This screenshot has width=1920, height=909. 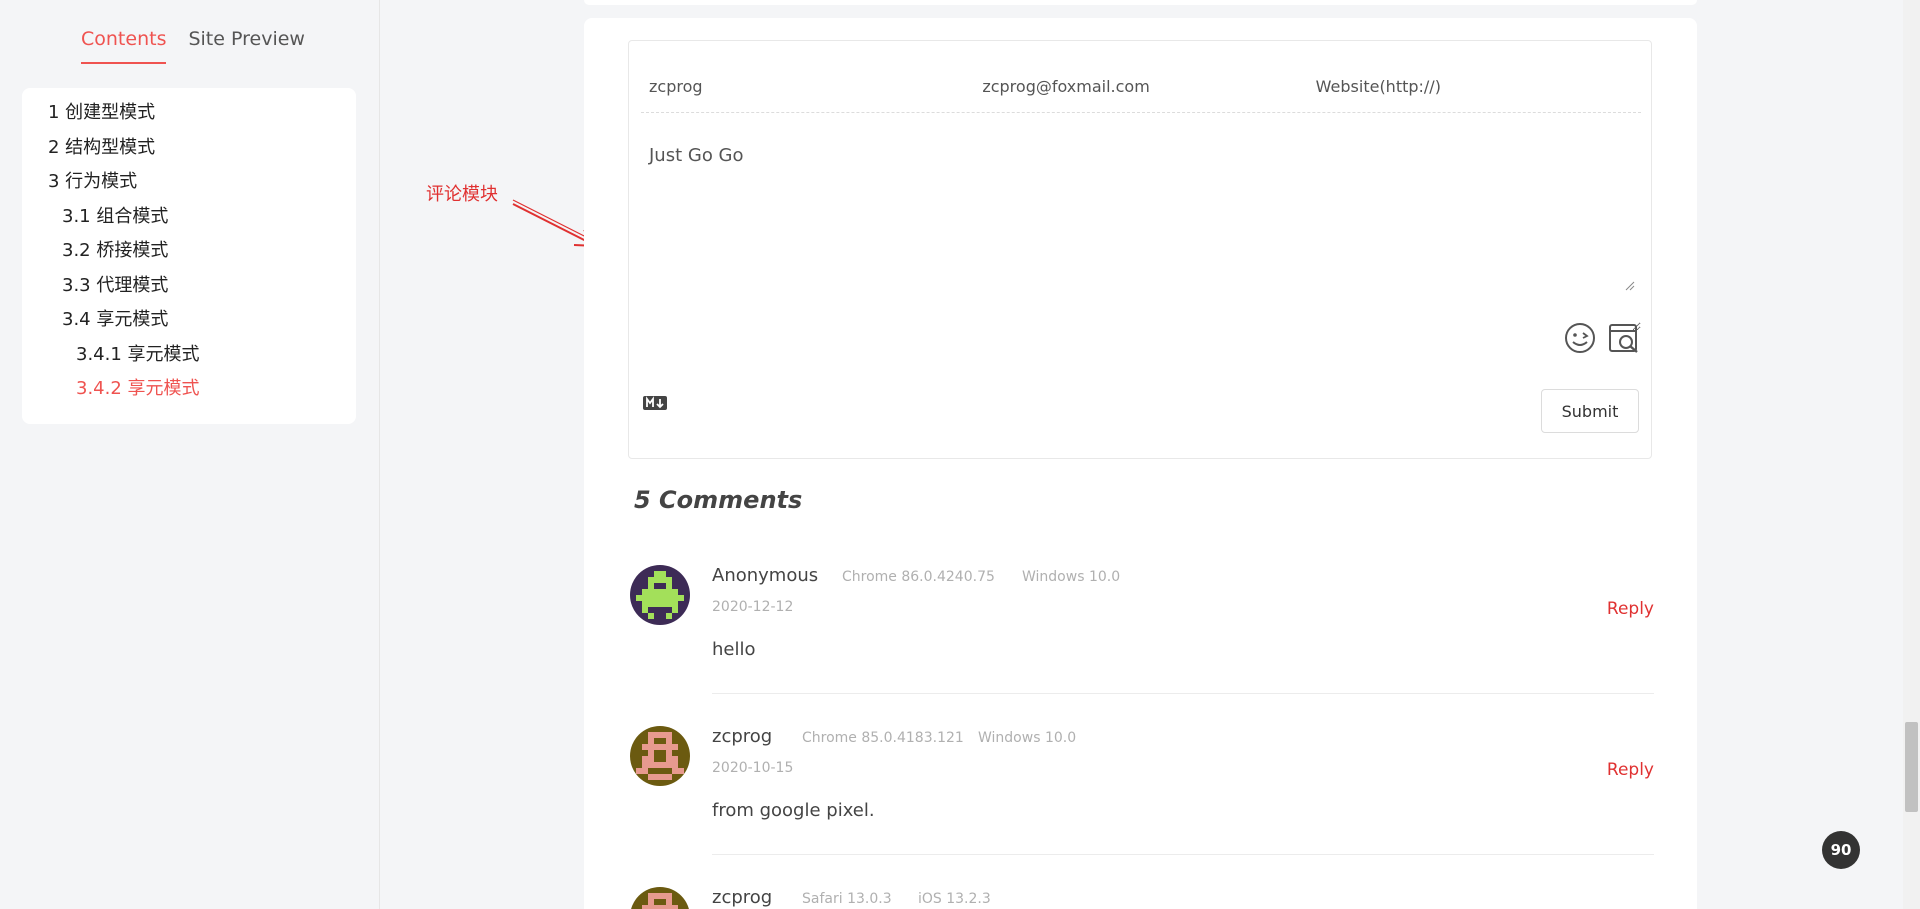 What do you see at coordinates (1841, 850) in the screenshot?
I see `reading-progress-badge: 90` at bounding box center [1841, 850].